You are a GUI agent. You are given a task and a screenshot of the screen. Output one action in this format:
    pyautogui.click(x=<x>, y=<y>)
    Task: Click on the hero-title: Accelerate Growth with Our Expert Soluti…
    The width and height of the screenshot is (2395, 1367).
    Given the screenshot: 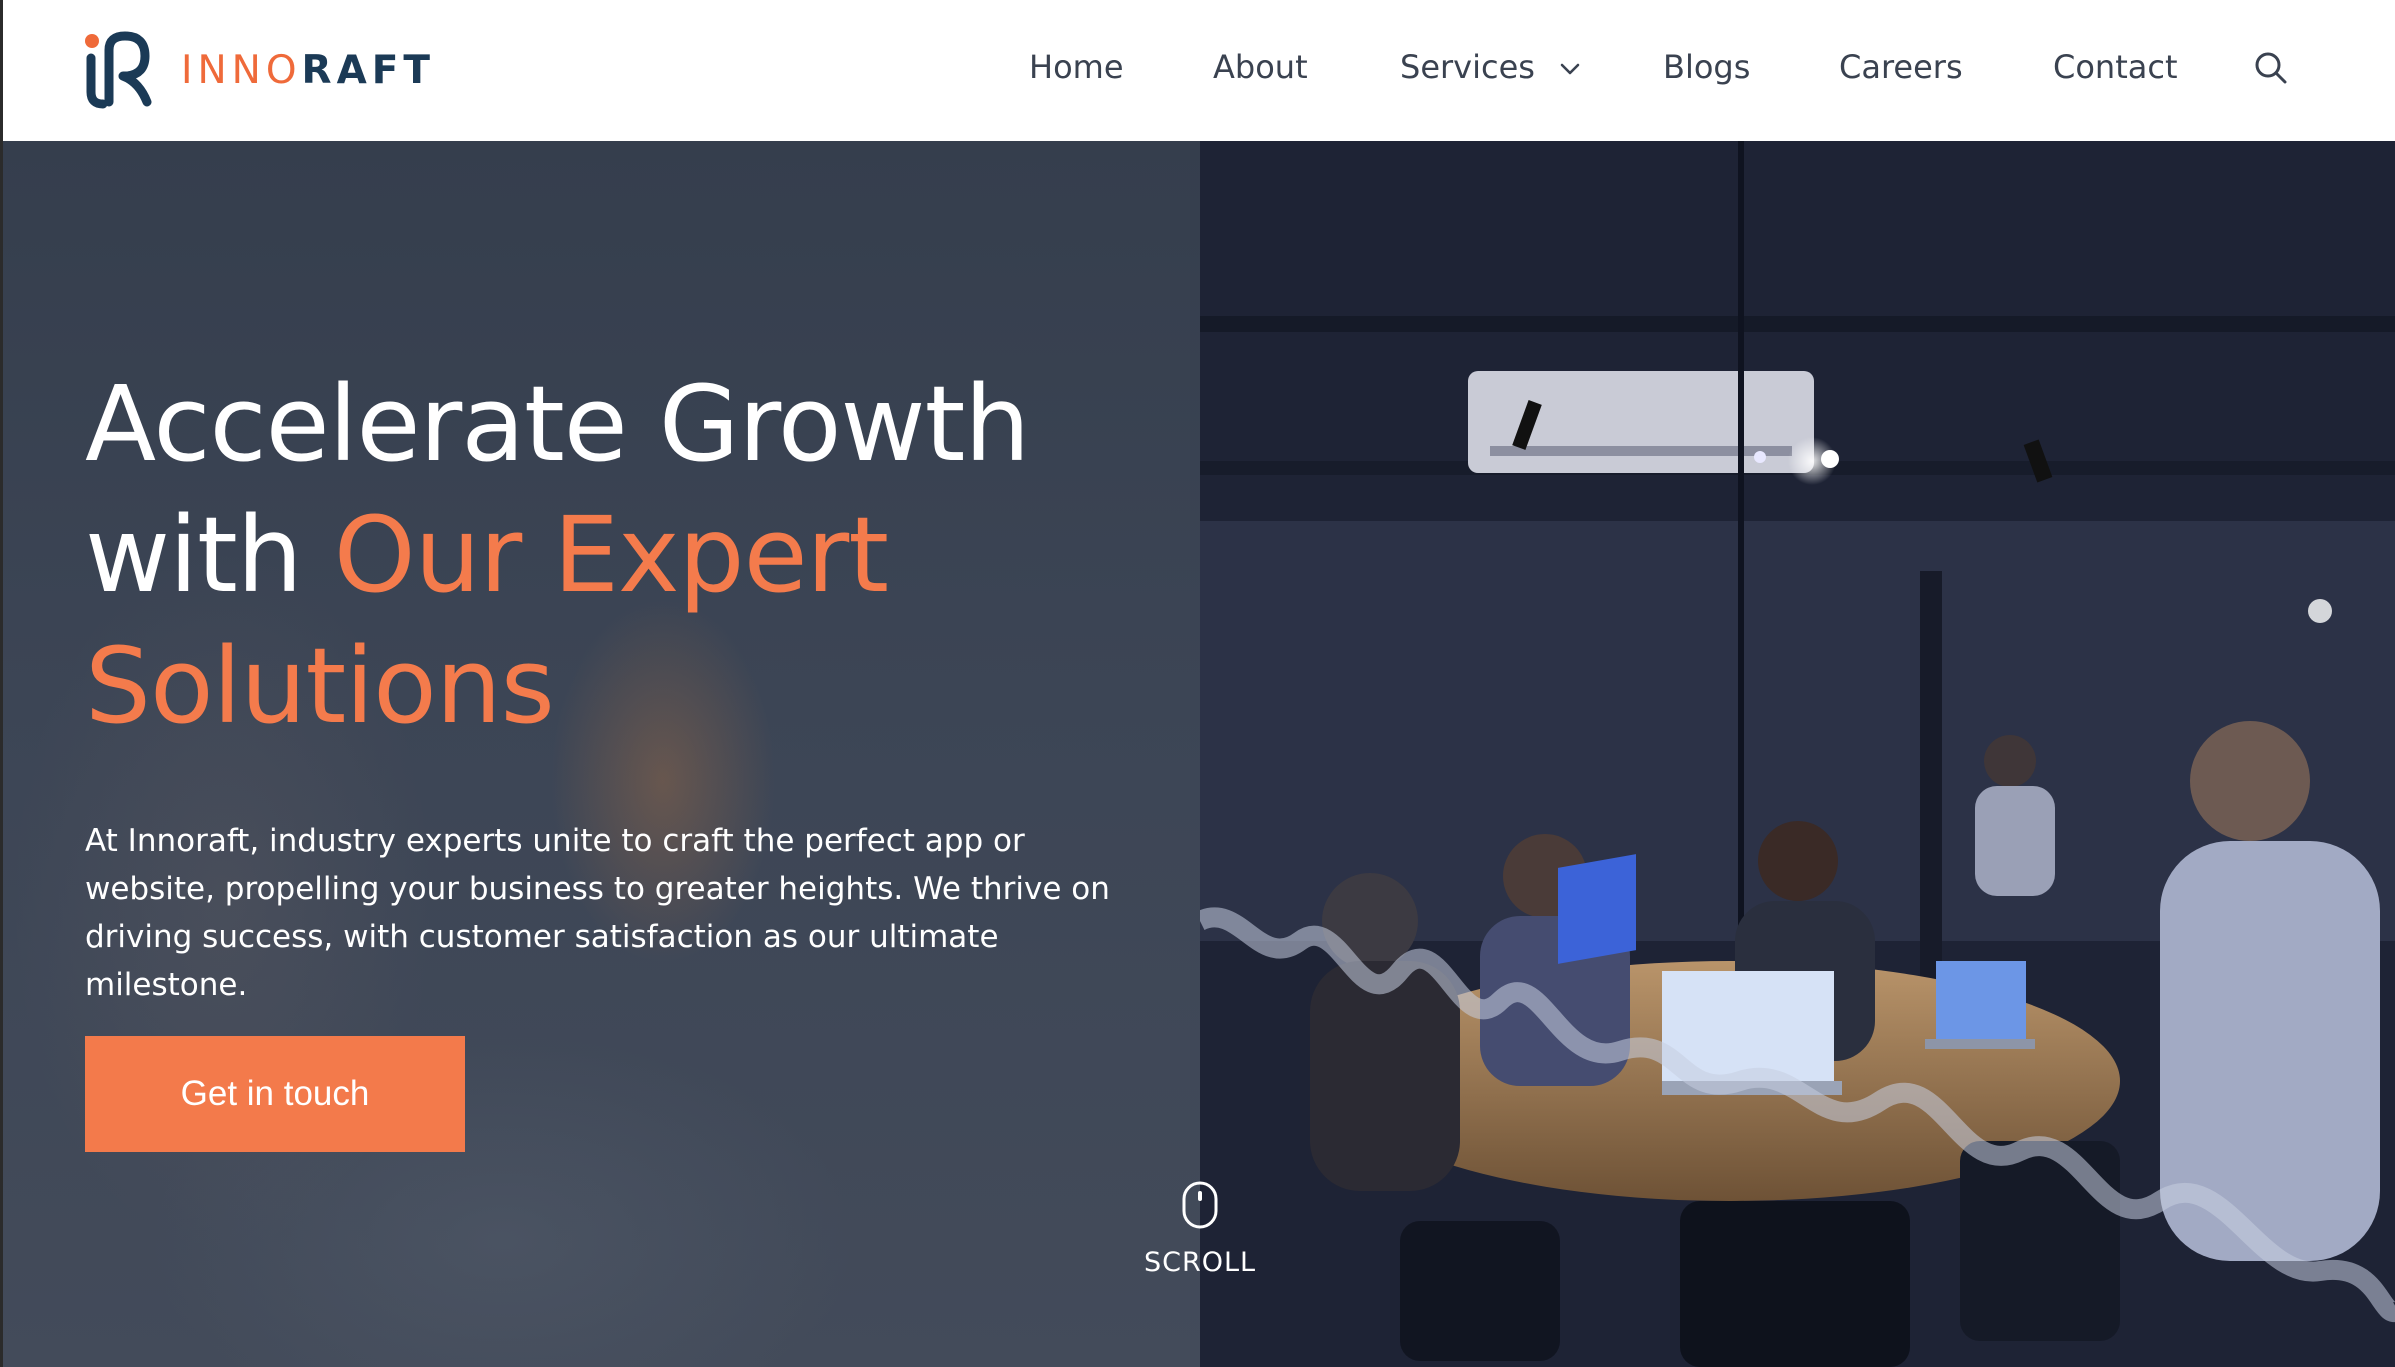 What is the action you would take?
    pyautogui.click(x=610, y=555)
    